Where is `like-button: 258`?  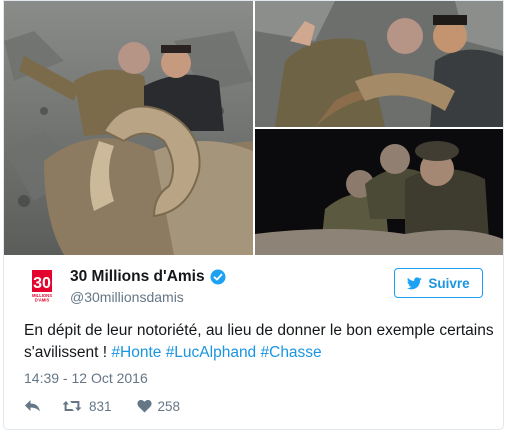 like-button: 258 is located at coordinates (158, 406).